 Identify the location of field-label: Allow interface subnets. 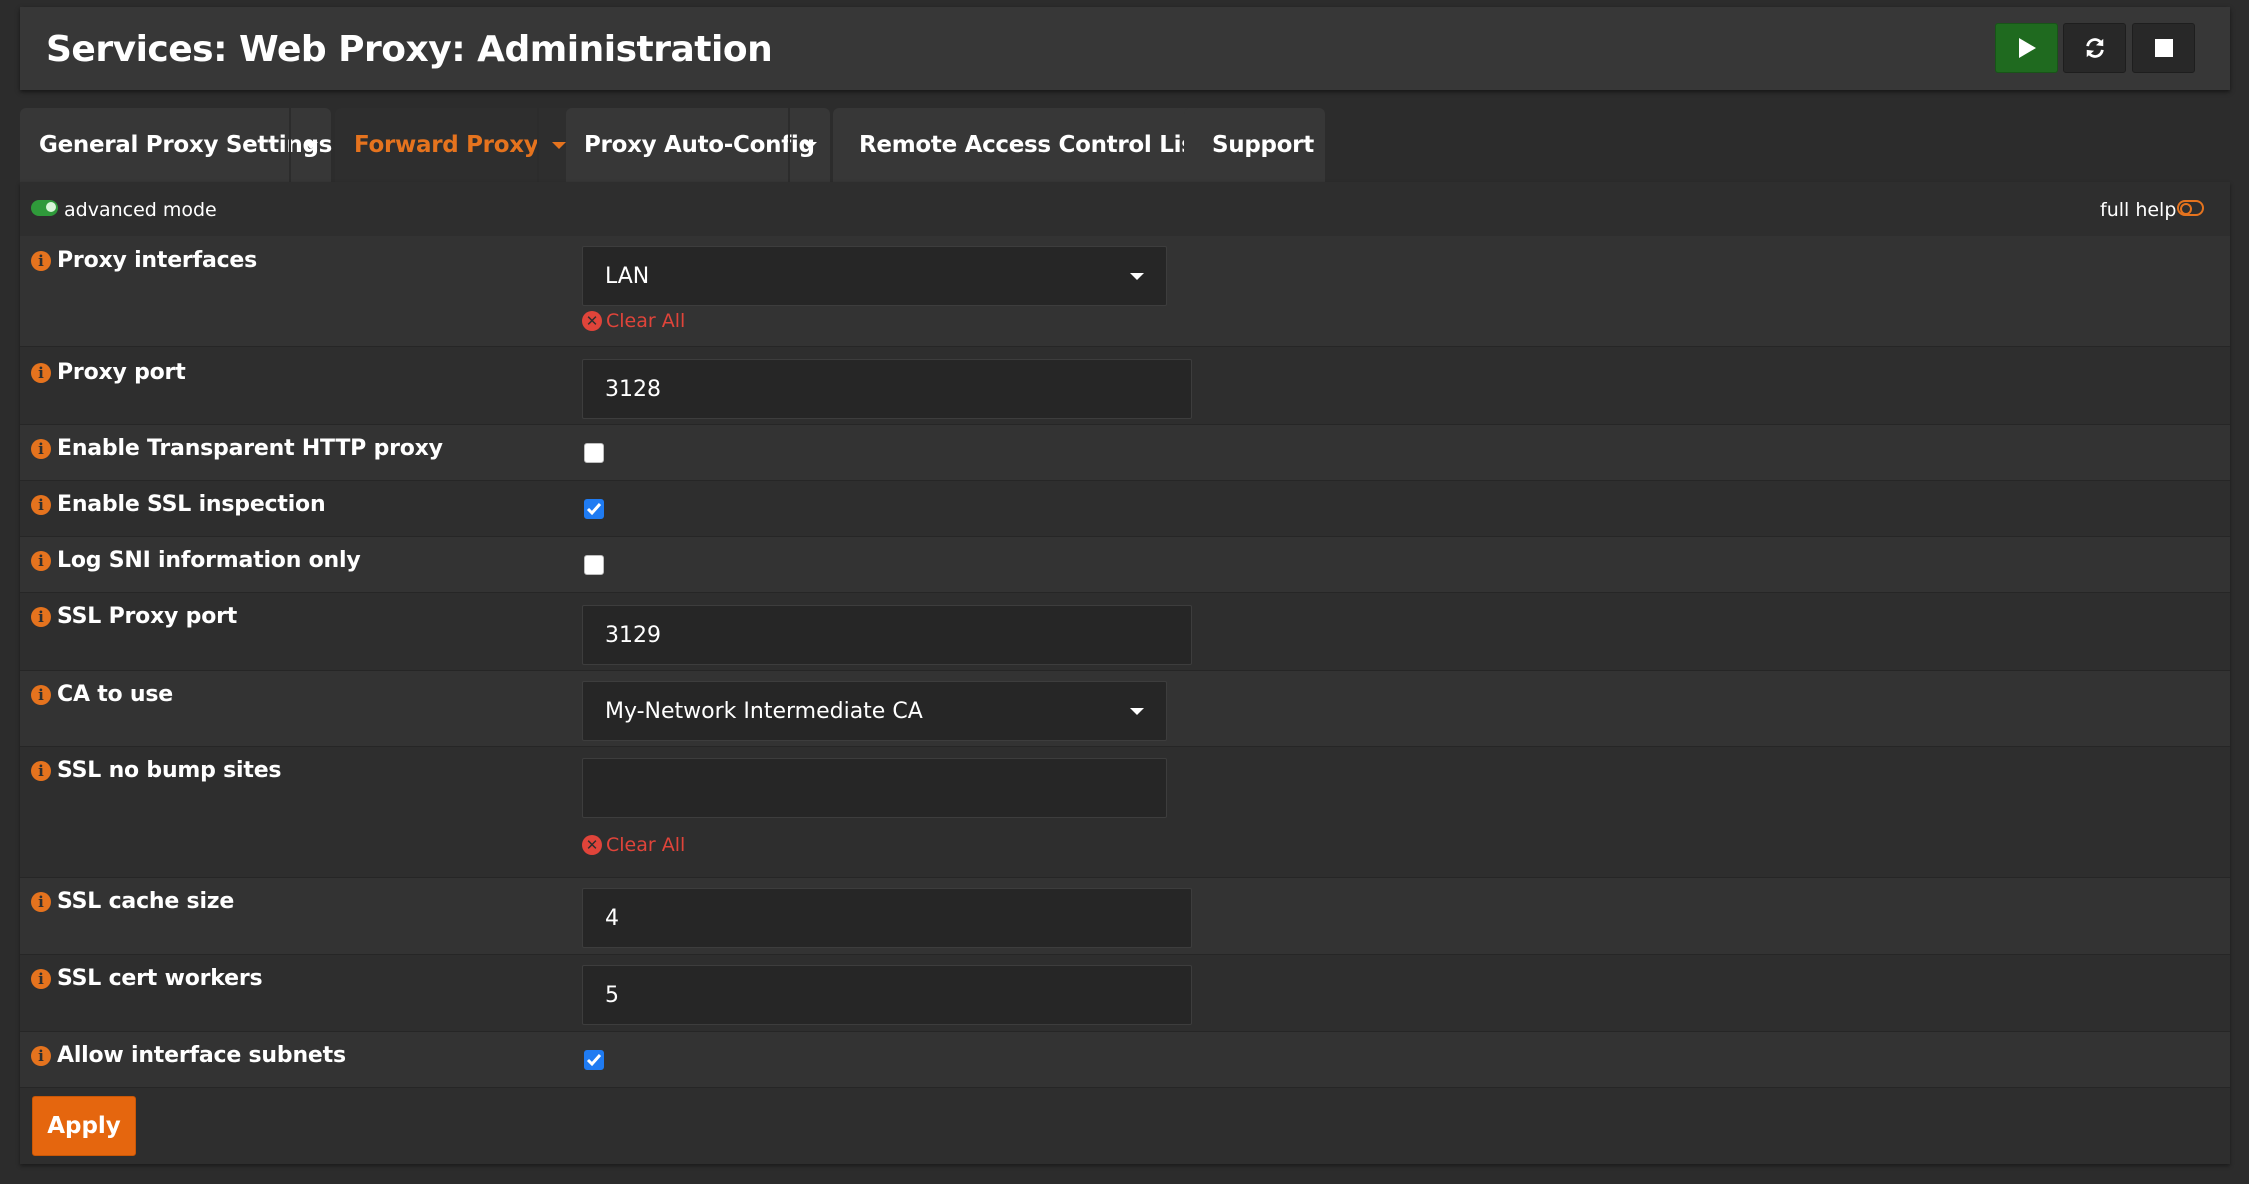
(201, 1055).